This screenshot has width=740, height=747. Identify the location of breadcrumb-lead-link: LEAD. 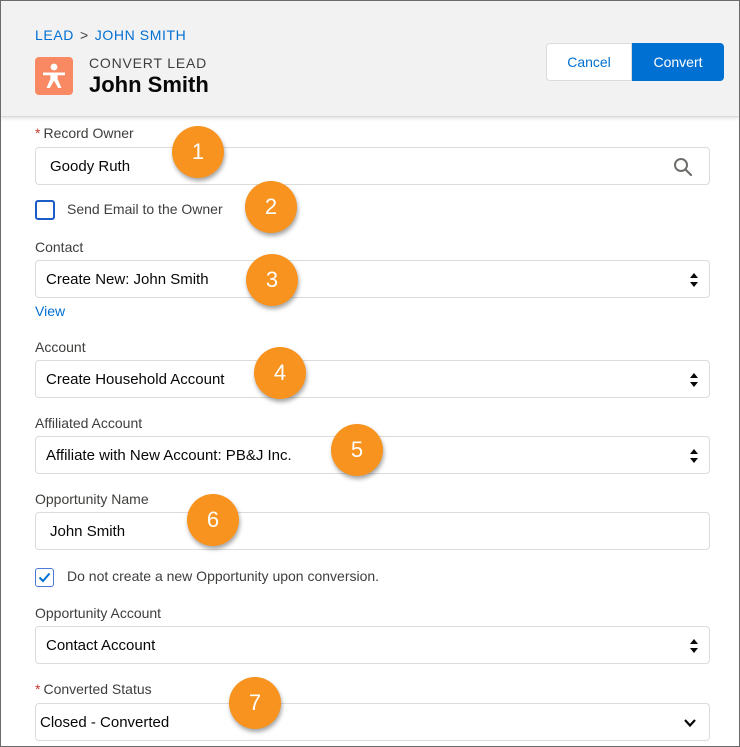
(54, 35).